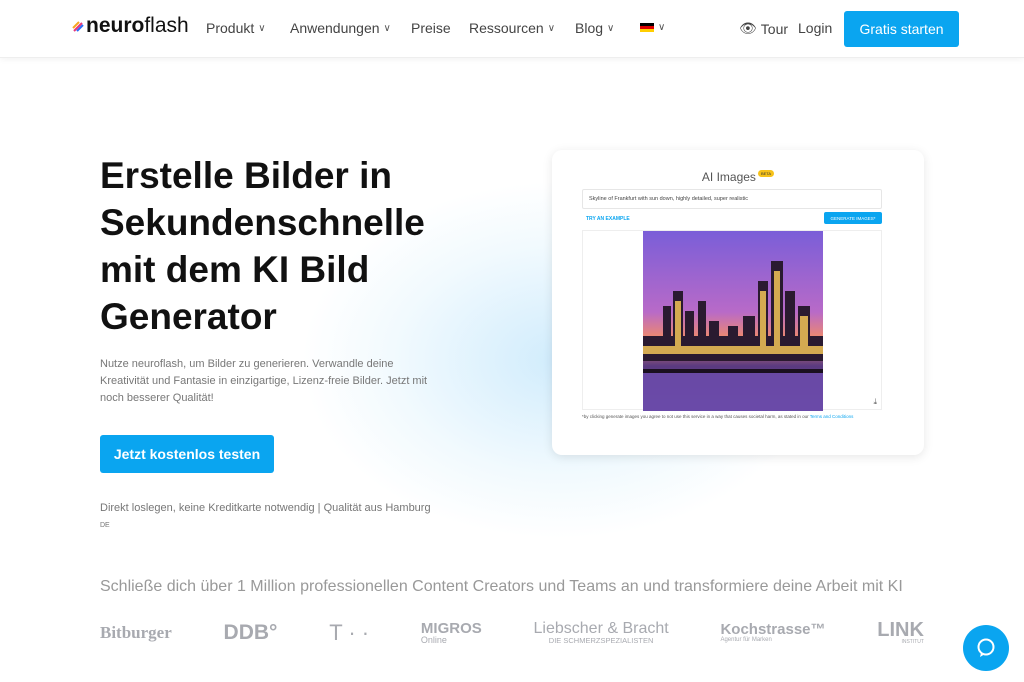 The image size is (1024, 682). I want to click on logo-link-institut: LINK INSTITUT, so click(900, 632).